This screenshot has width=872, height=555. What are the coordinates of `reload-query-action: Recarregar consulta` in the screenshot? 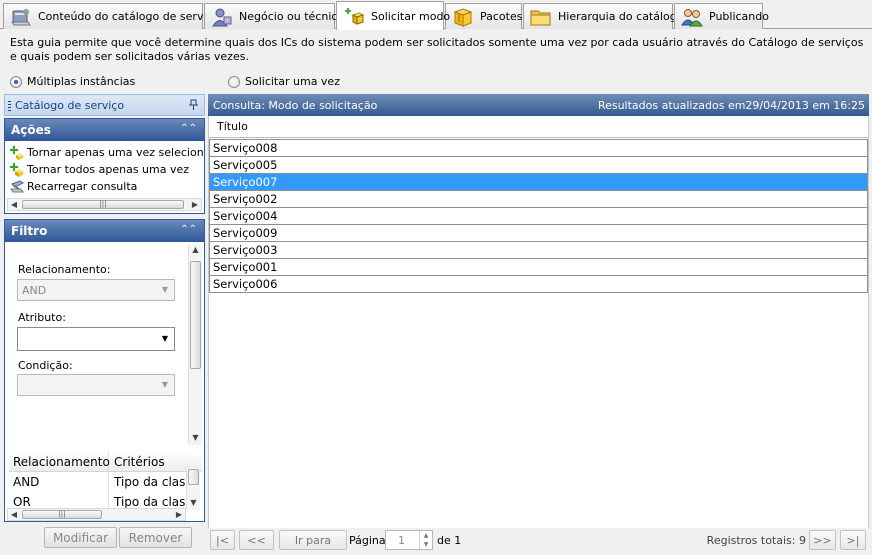 It's located at (104, 186).